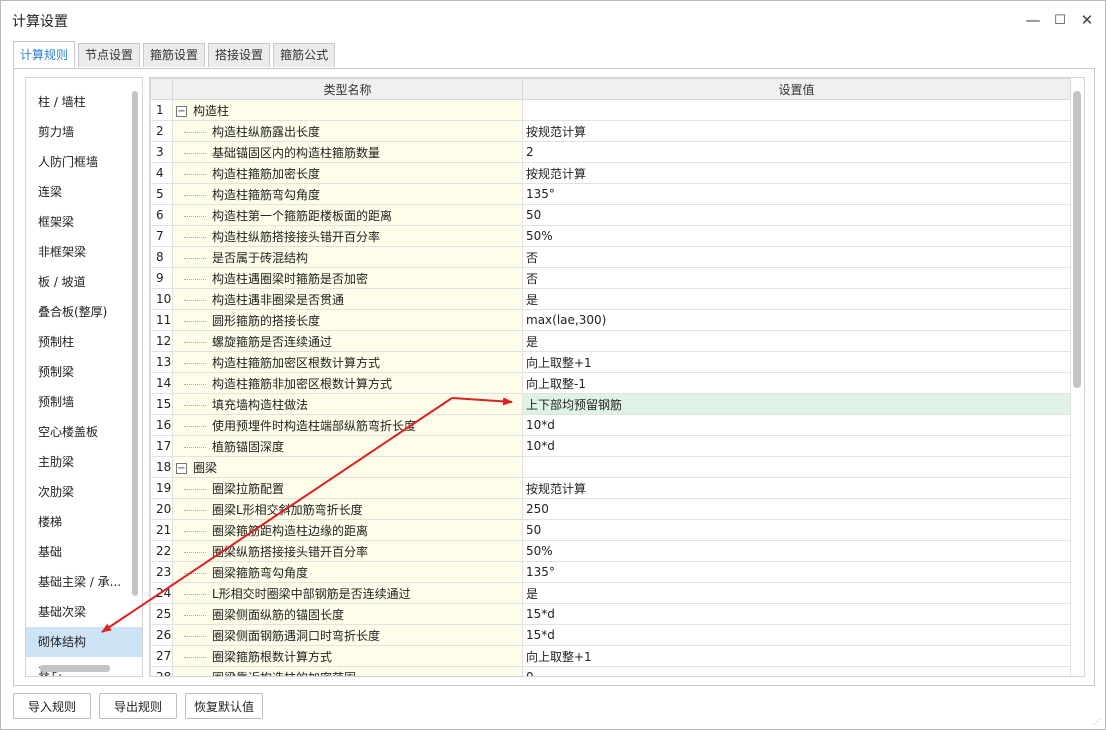 Image resolution: width=1106 pixels, height=730 pixels. I want to click on grid-row: 16 使用预埋件时构造柱端部纵筋弯折长度 10*d, so click(610, 425).